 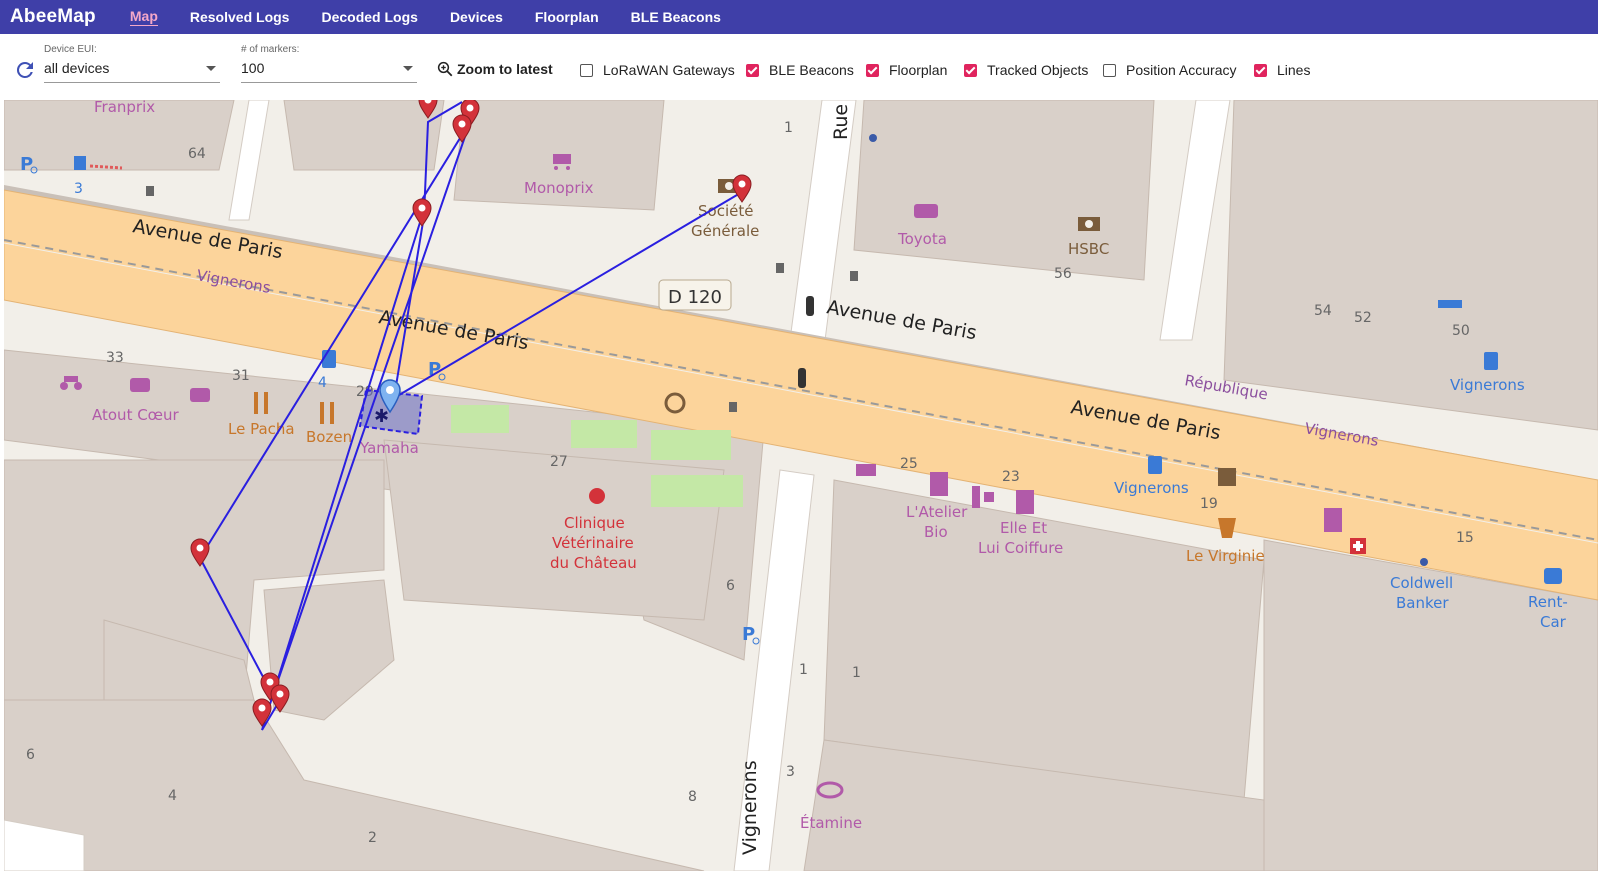 What do you see at coordinates (936, 532) in the screenshot?
I see `poi-label: Bio` at bounding box center [936, 532].